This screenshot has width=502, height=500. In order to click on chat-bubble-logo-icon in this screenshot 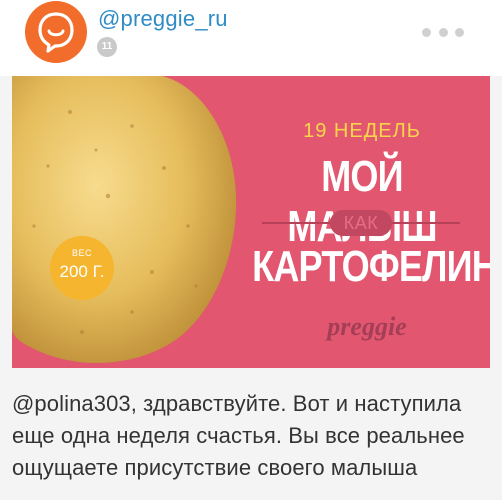, I will do `click(56, 32)`.